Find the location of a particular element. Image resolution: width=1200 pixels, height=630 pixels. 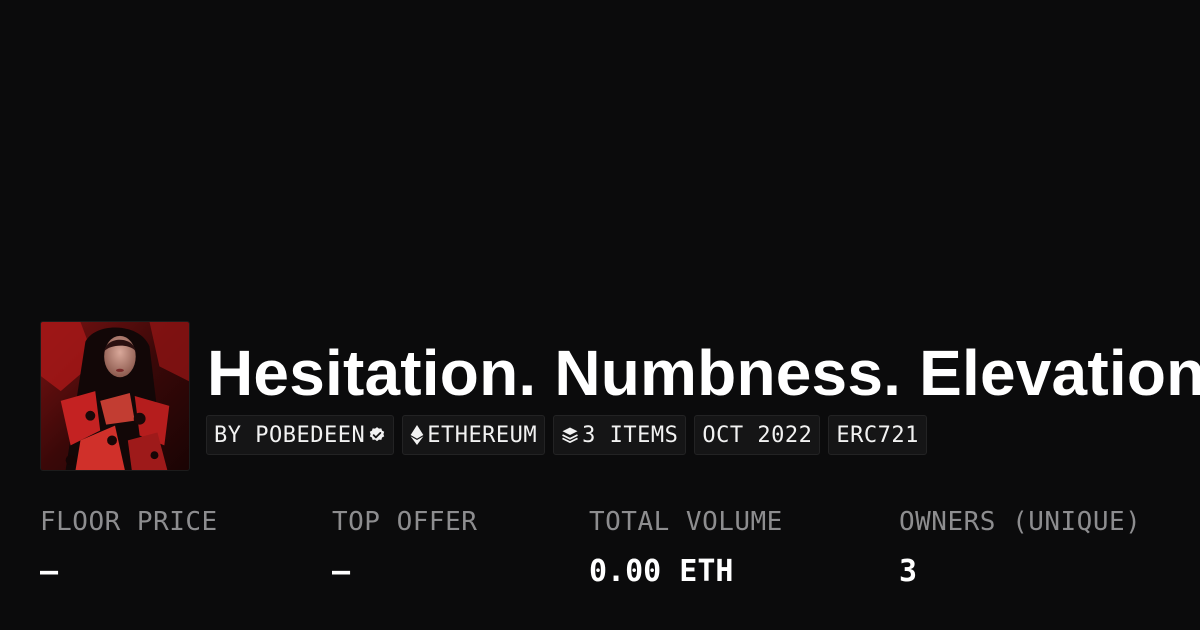

stat-owners: OWNERS (UNIQUE) 3 is located at coordinates (1020, 547).